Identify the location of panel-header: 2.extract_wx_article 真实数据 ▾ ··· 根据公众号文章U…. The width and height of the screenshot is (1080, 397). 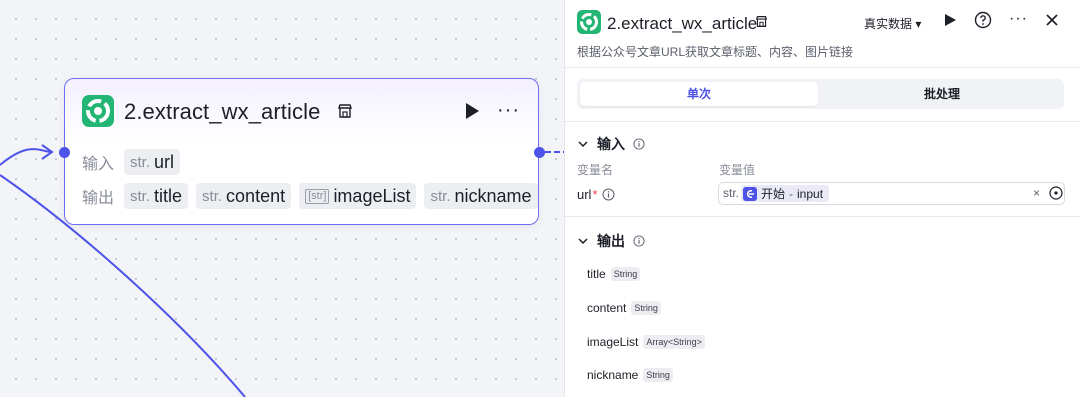
(822, 34).